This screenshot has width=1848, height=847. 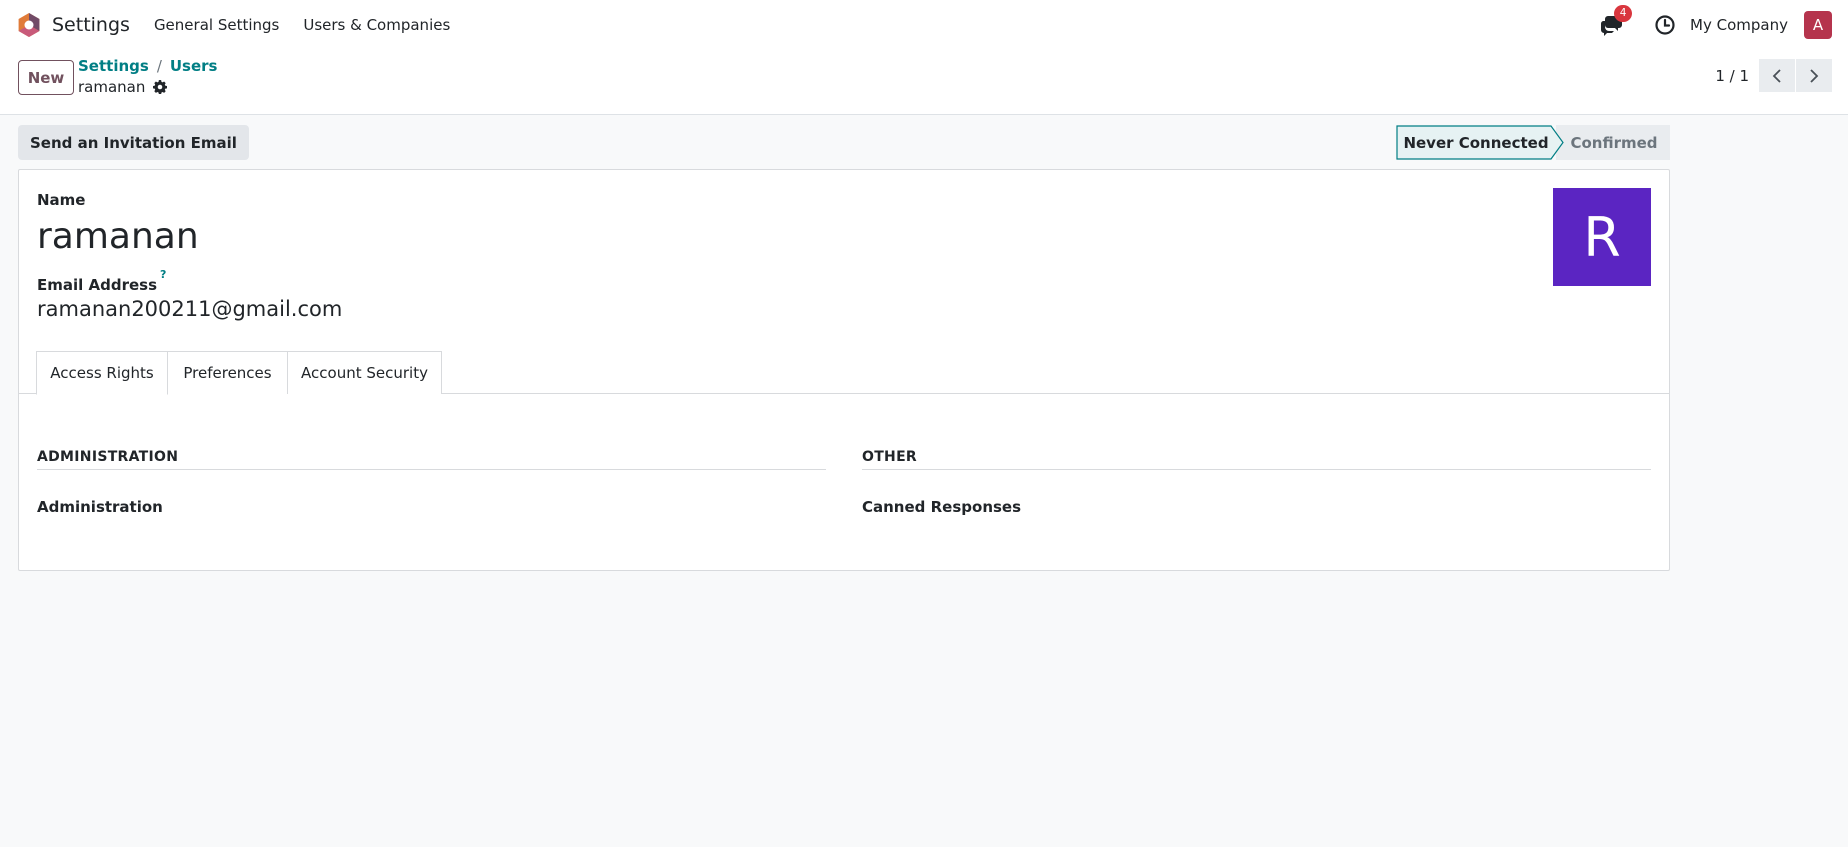 What do you see at coordinates (189, 309) in the screenshot?
I see `email-field: ramanan200211@gmail.com` at bounding box center [189, 309].